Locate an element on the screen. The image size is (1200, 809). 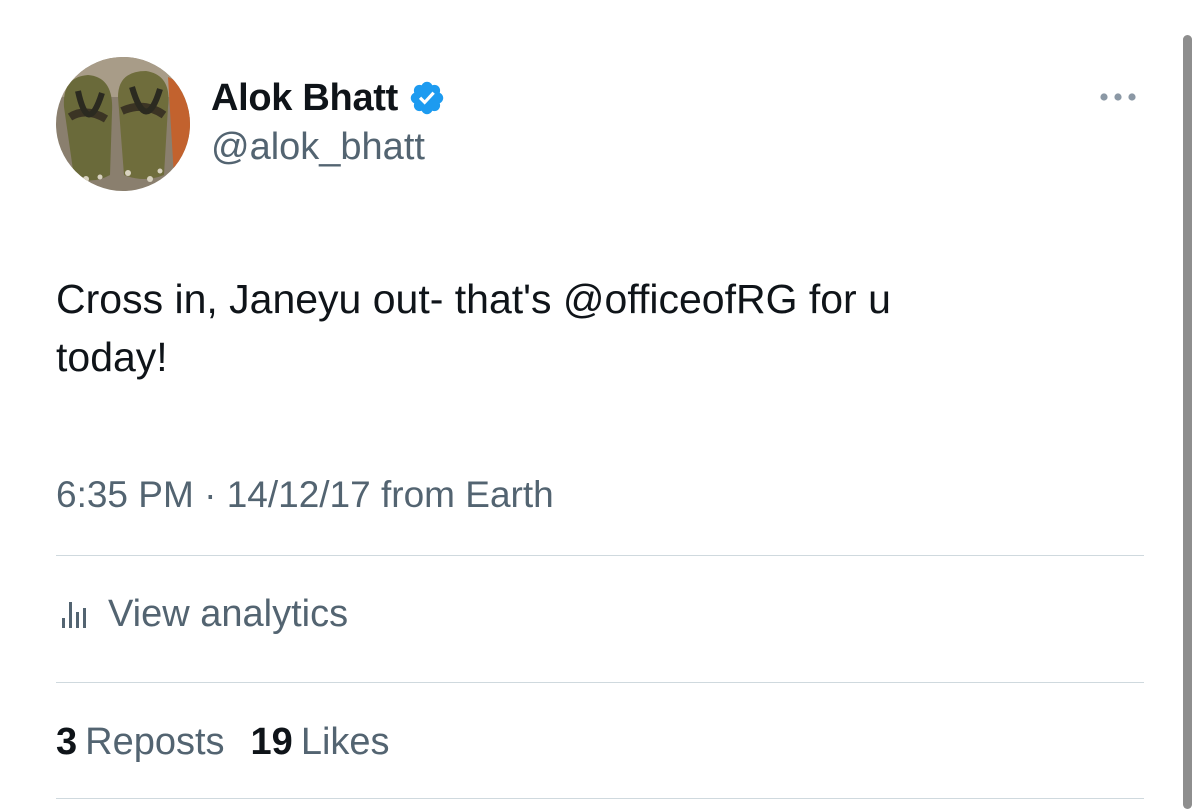
engagement-stats: 3 Reposts 19 Likes is located at coordinates (223, 742).